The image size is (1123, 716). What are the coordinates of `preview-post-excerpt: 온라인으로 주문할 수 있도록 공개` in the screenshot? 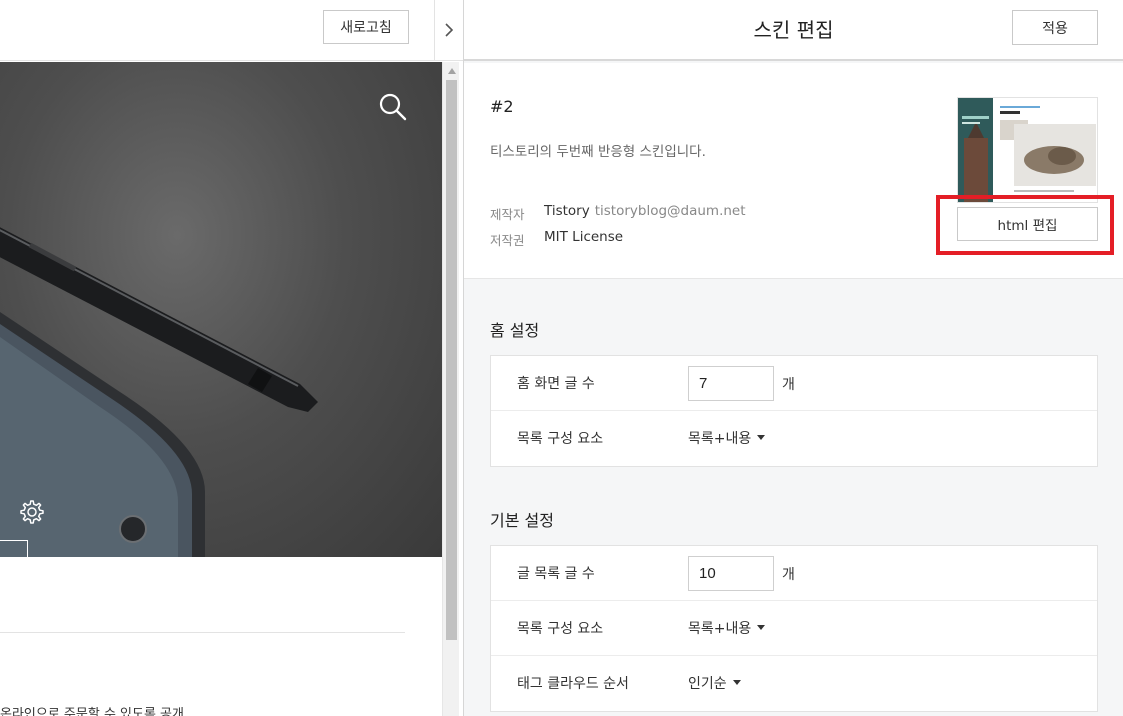 It's located at (92, 709).